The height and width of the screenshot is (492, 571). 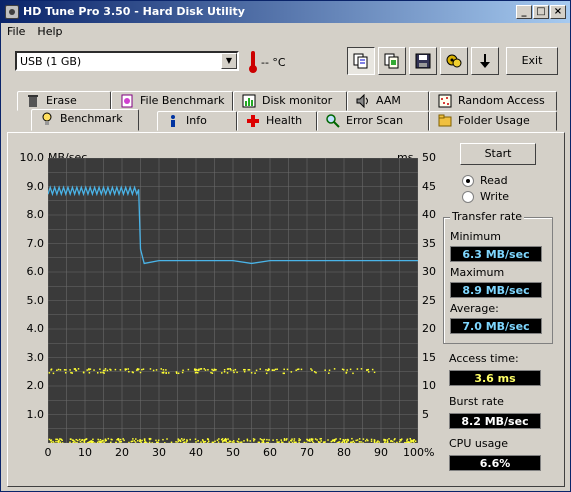 I want to click on options-button, so click(x=454, y=61).